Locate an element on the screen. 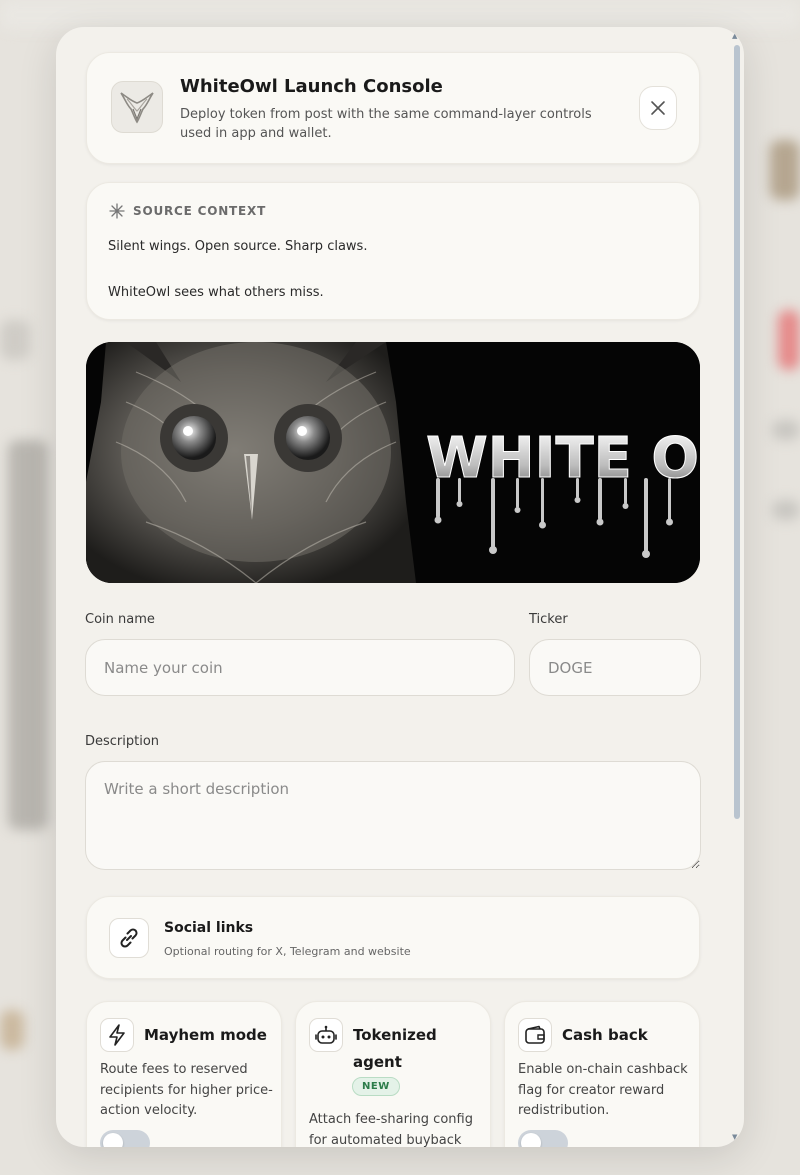 The width and height of the screenshot is (800, 1175). source-context-heading: SOURCE CONTEXT is located at coordinates (187, 211).